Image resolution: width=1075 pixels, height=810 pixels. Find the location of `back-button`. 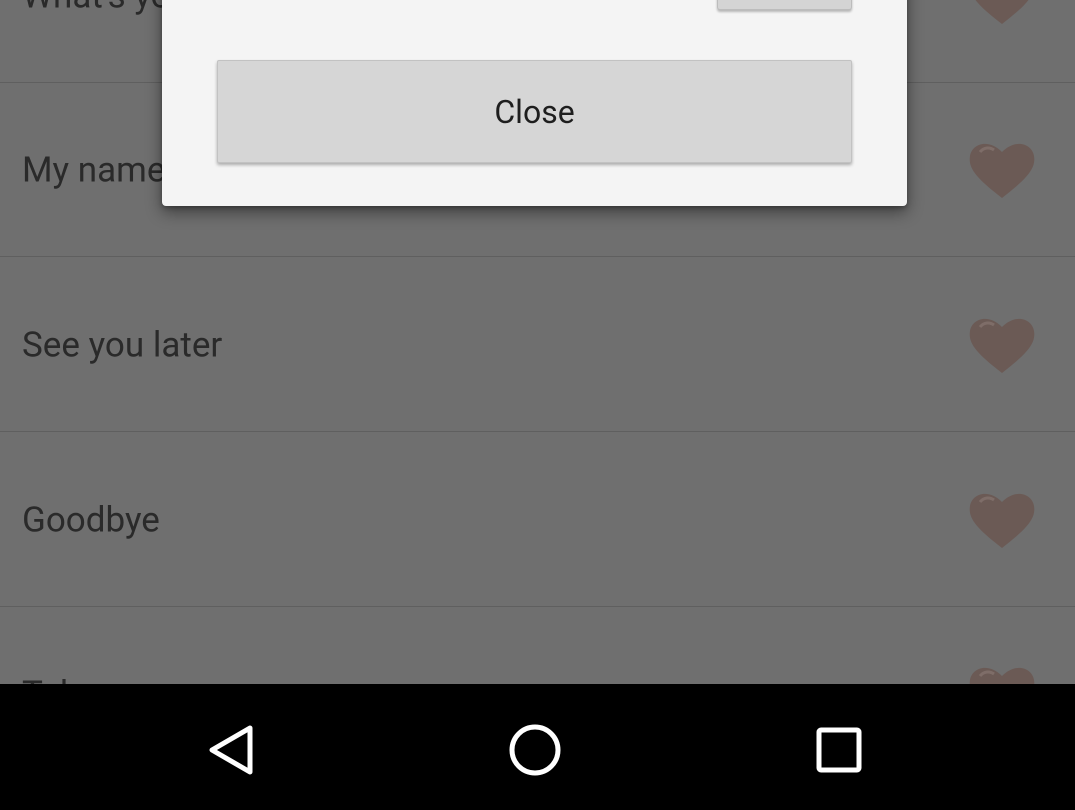

back-button is located at coordinates (232, 750).